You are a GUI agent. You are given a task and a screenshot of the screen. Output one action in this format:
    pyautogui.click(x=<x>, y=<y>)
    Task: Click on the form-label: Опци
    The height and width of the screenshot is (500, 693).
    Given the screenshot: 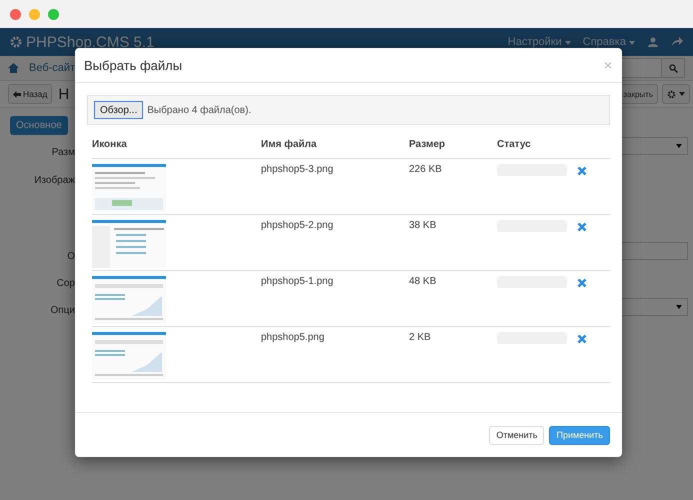 What is the action you would take?
    pyautogui.click(x=62, y=311)
    